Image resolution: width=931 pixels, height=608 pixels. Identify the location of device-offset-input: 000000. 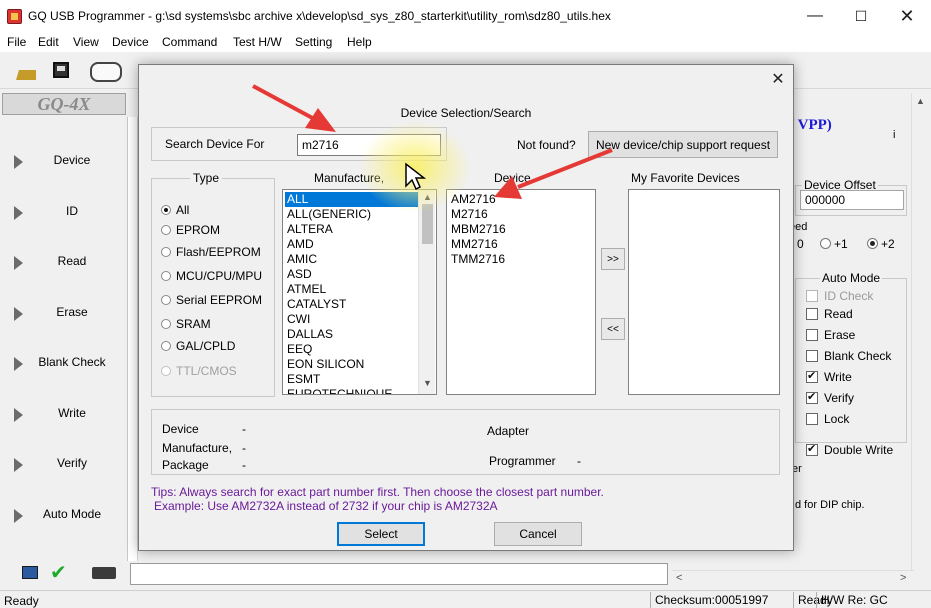
(852, 200).